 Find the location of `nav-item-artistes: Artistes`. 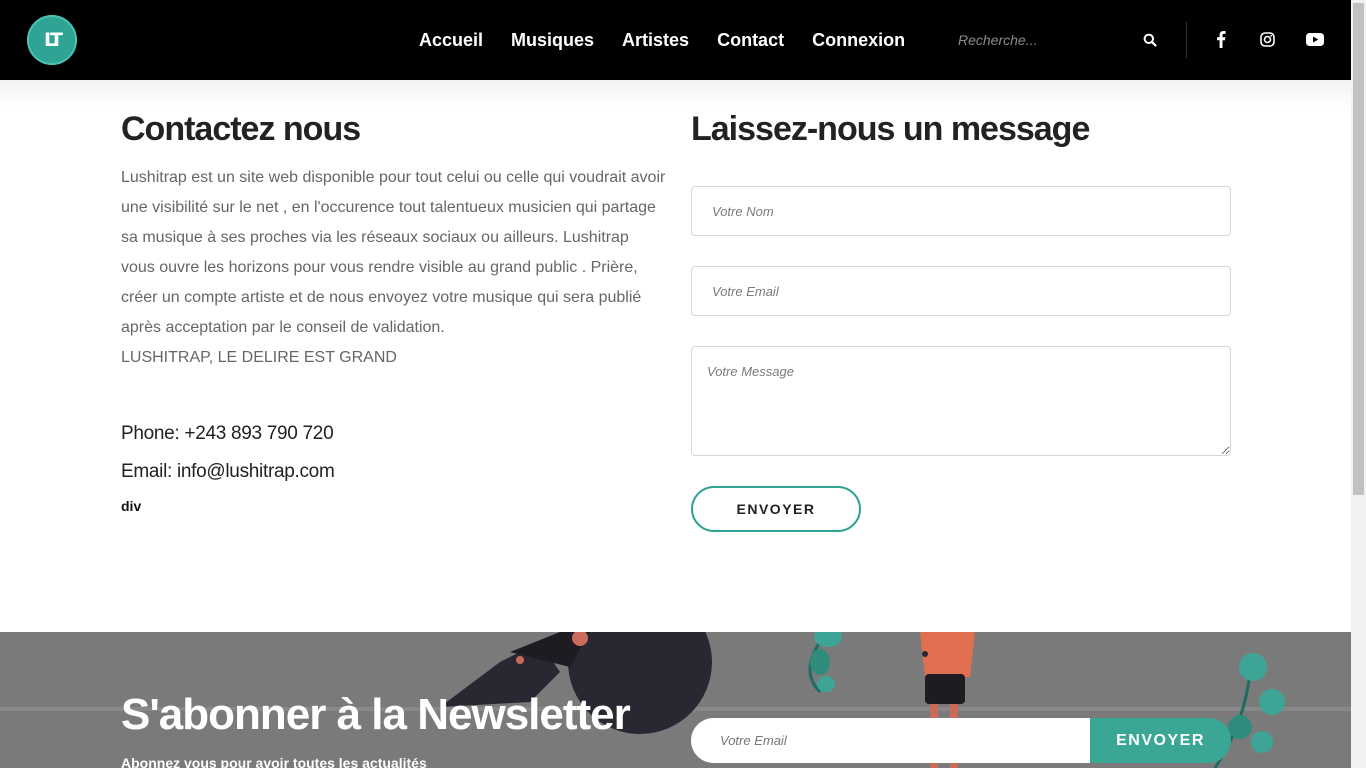

nav-item-artistes: Artistes is located at coordinates (655, 40).